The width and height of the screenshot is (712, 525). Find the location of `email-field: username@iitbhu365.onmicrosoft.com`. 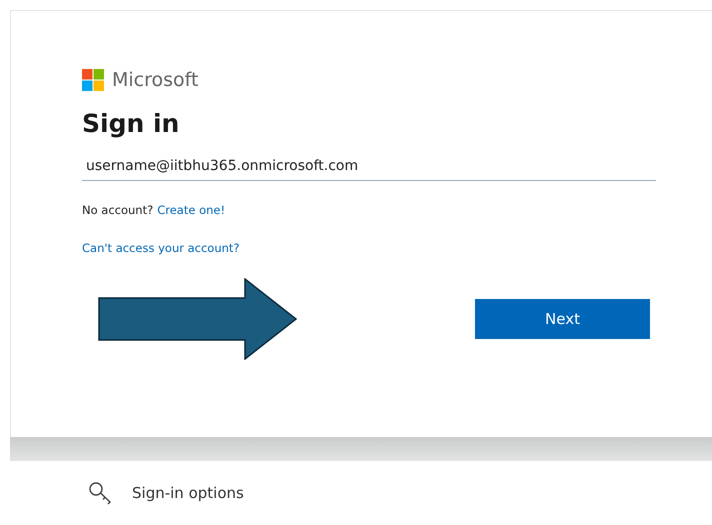

email-field: username@iitbhu365.onmicrosoft.com is located at coordinates (369, 166).